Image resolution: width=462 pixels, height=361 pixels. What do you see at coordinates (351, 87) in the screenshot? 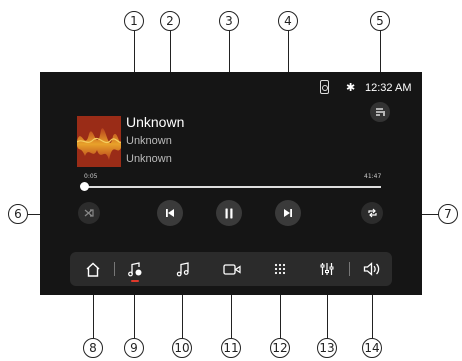
I see `bluetooth-icon: ✱` at bounding box center [351, 87].